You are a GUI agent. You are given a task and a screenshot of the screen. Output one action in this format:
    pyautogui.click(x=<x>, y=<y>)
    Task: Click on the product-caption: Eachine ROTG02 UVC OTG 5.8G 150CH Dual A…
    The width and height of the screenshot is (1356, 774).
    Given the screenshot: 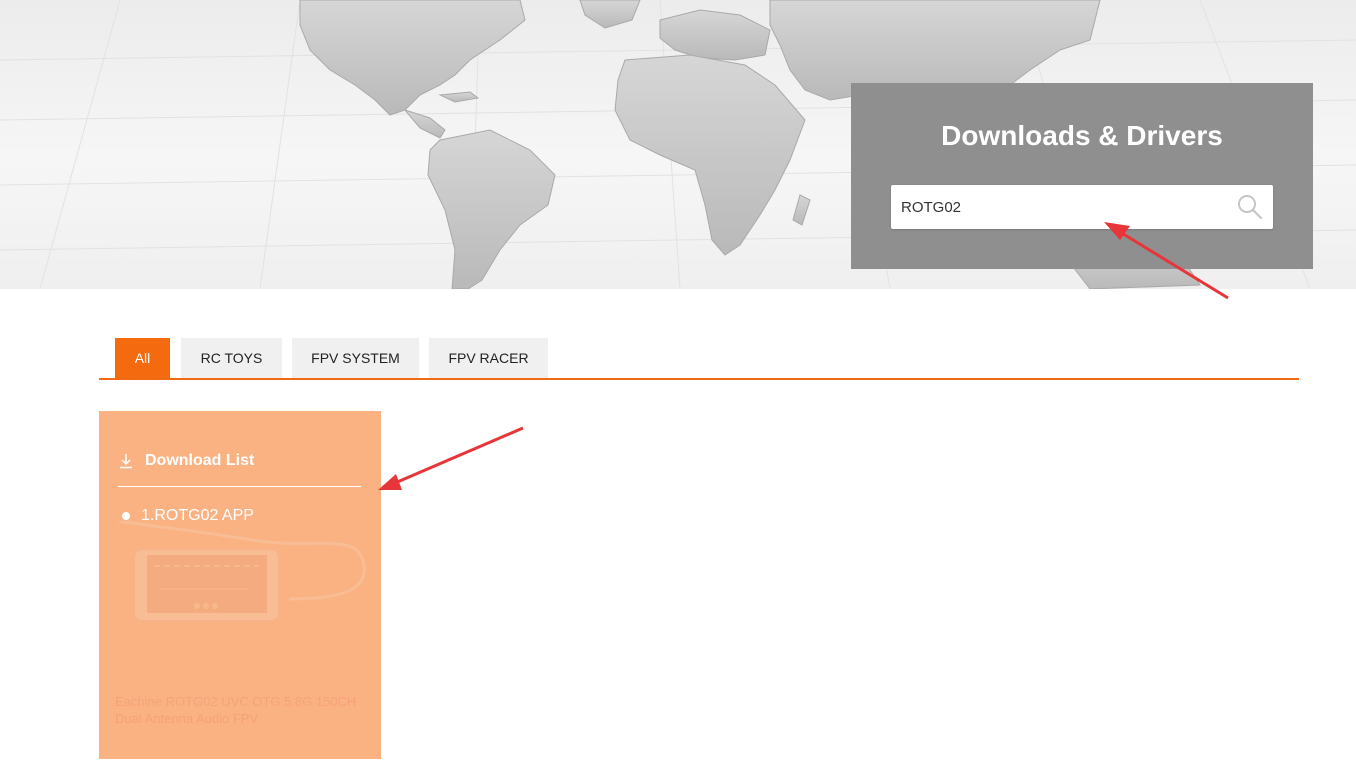 What is the action you would take?
    pyautogui.click(x=236, y=710)
    